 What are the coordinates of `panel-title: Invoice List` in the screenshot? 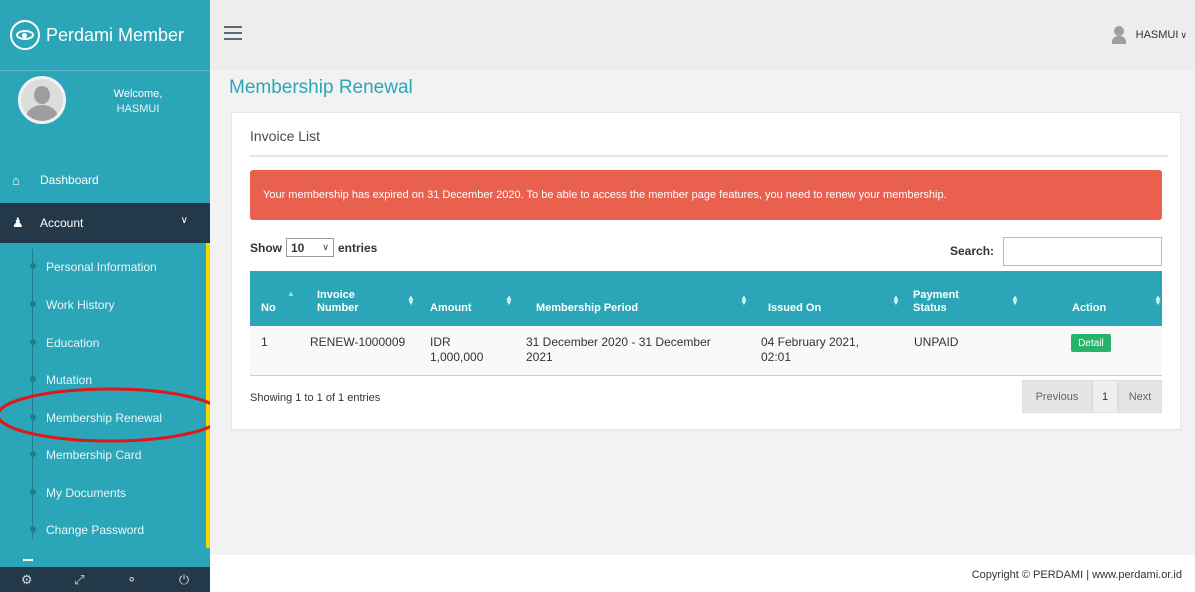 It's located at (285, 136).